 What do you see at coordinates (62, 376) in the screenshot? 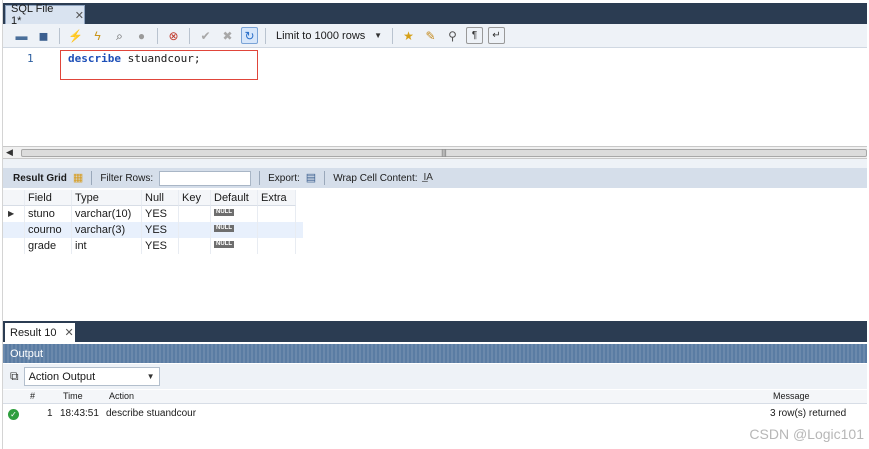
I see `output-type-label: Action Output` at bounding box center [62, 376].